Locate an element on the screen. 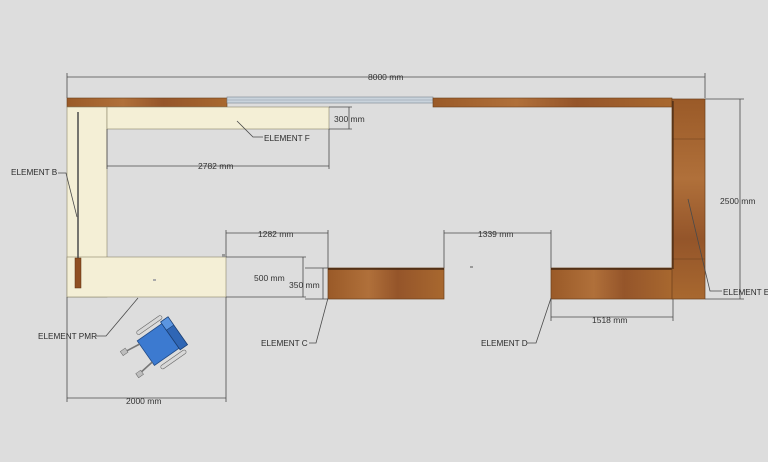 The width and height of the screenshot is (768, 462). dim-label-gap-right: 1339 mm is located at coordinates (495, 234).